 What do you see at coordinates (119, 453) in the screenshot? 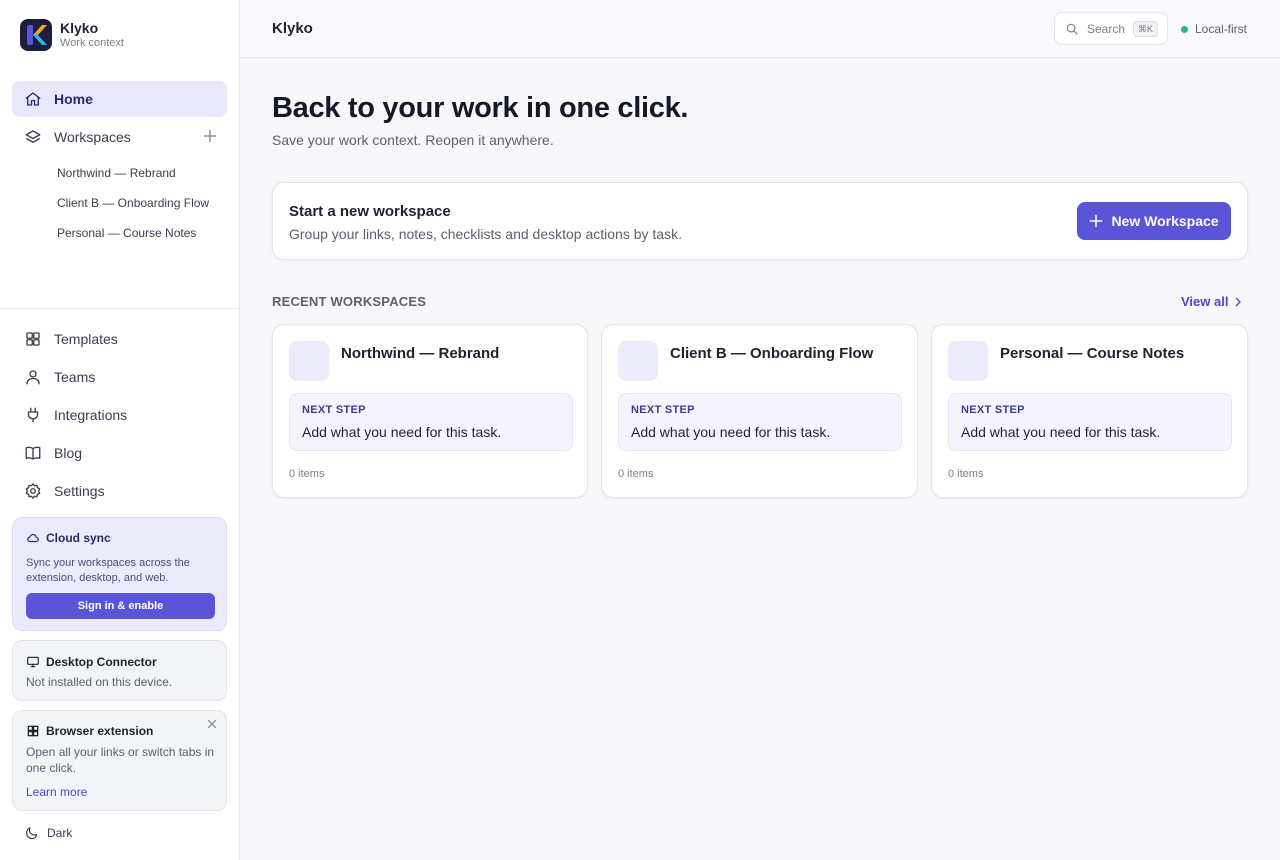
I see `nav-blog: Blog` at bounding box center [119, 453].